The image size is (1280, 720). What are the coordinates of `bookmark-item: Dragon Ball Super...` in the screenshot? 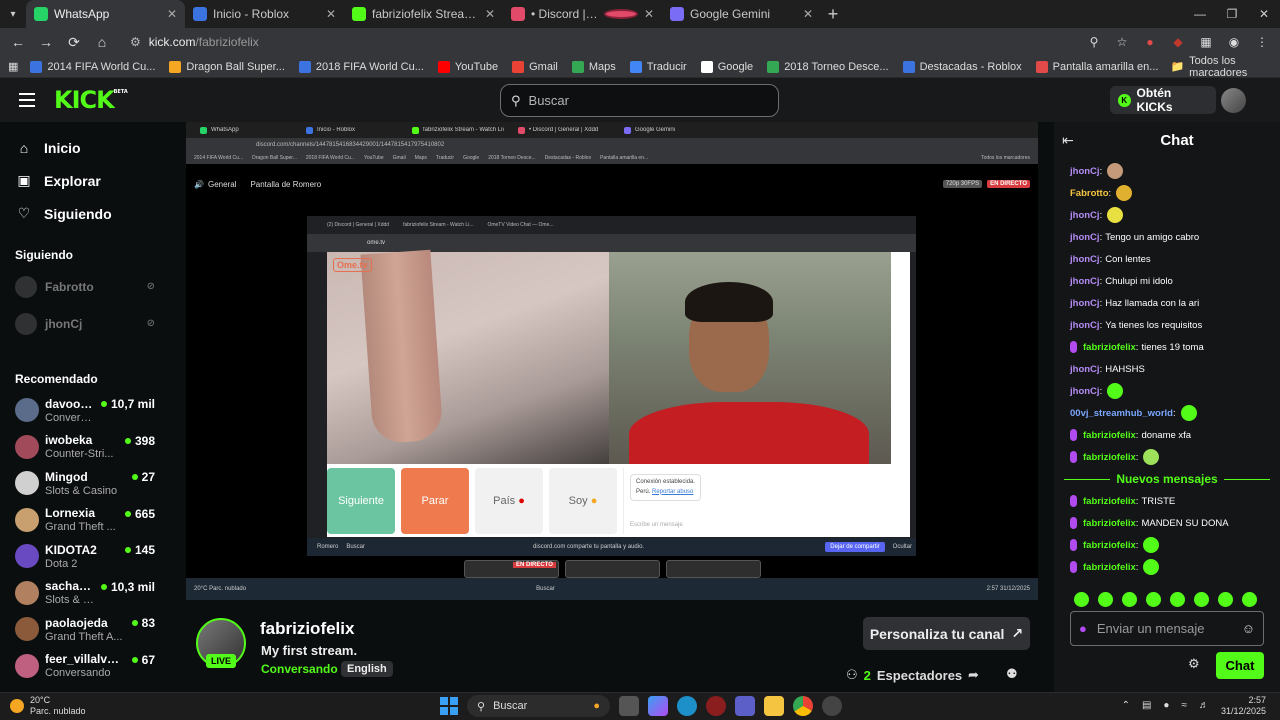 It's located at (227, 66).